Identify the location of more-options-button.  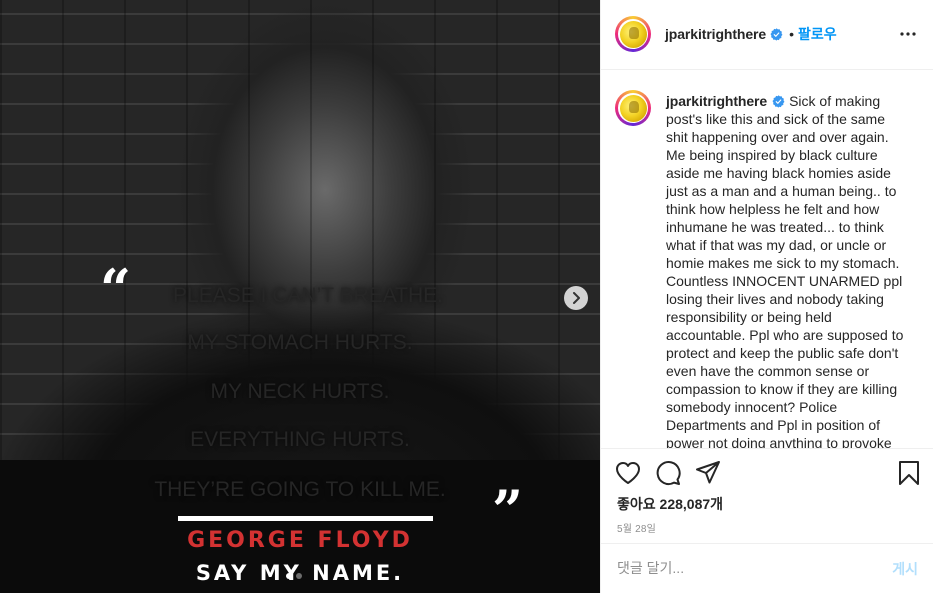
(908, 34).